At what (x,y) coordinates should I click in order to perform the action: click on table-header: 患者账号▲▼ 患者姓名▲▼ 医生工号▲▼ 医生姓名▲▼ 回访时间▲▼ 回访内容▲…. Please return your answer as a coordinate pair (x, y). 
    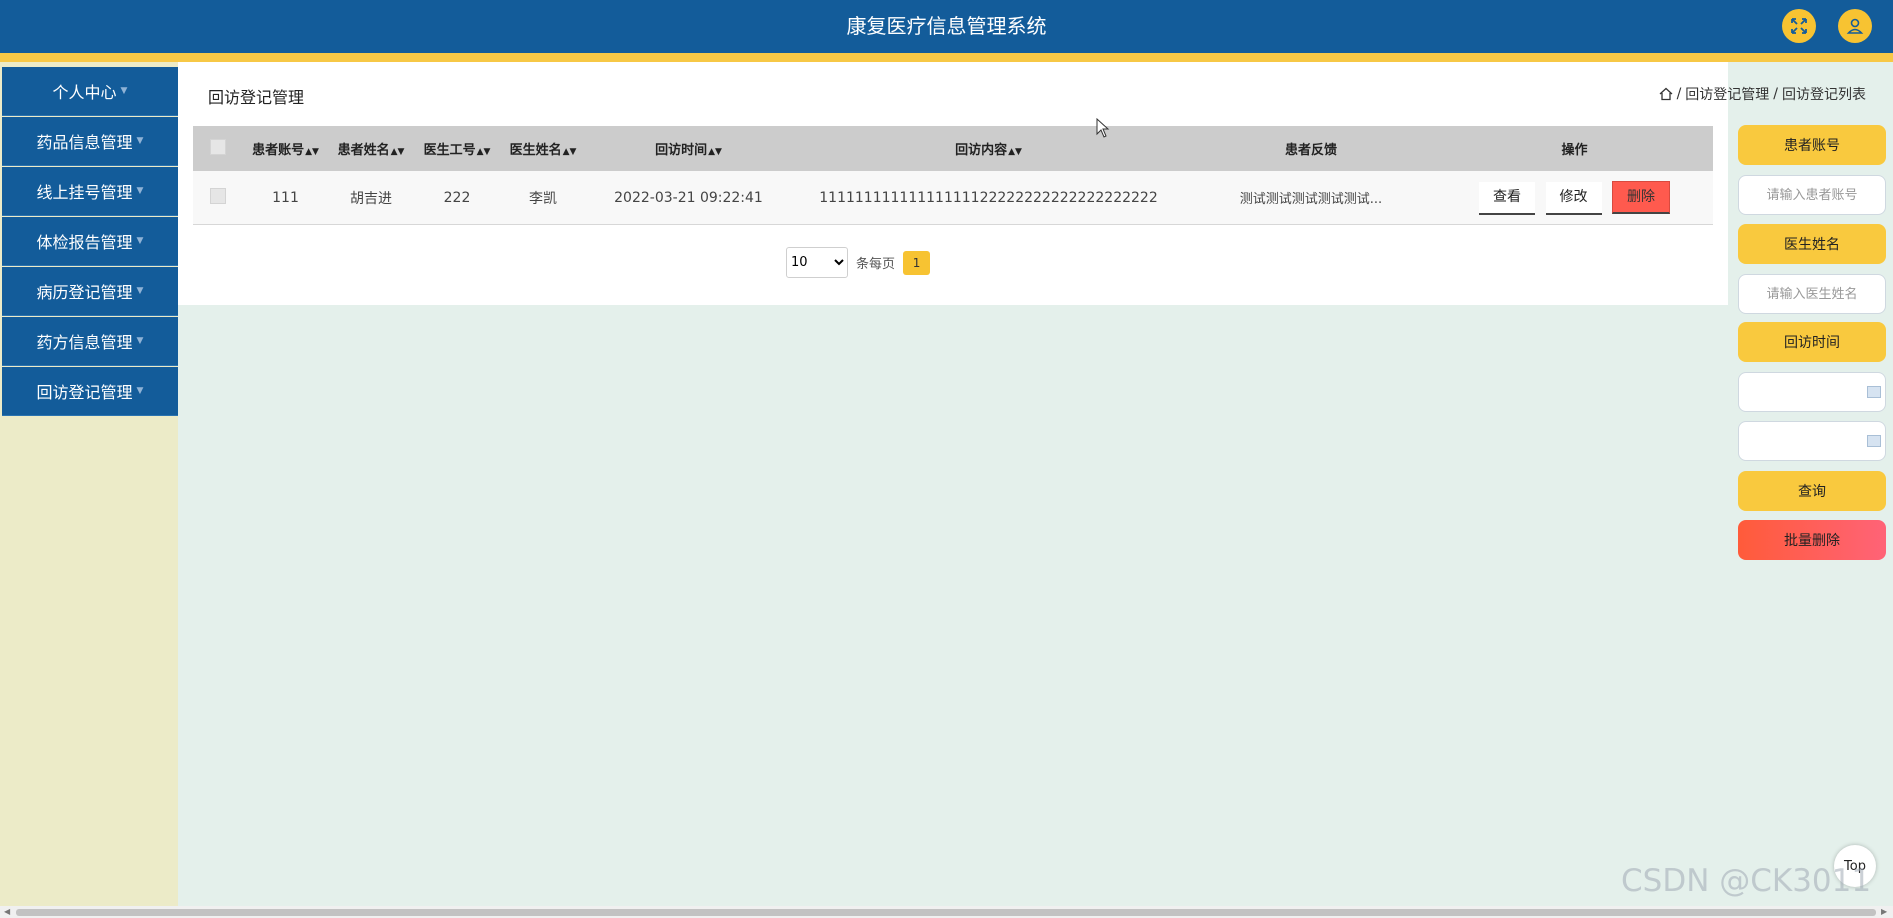
    Looking at the image, I should click on (953, 148).